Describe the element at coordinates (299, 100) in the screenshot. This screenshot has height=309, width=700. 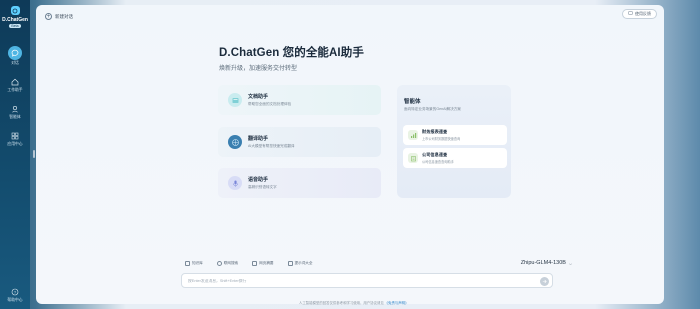
I see `assistant-card-document: 文档助手 帮助您全面的文档处理体验` at that location.